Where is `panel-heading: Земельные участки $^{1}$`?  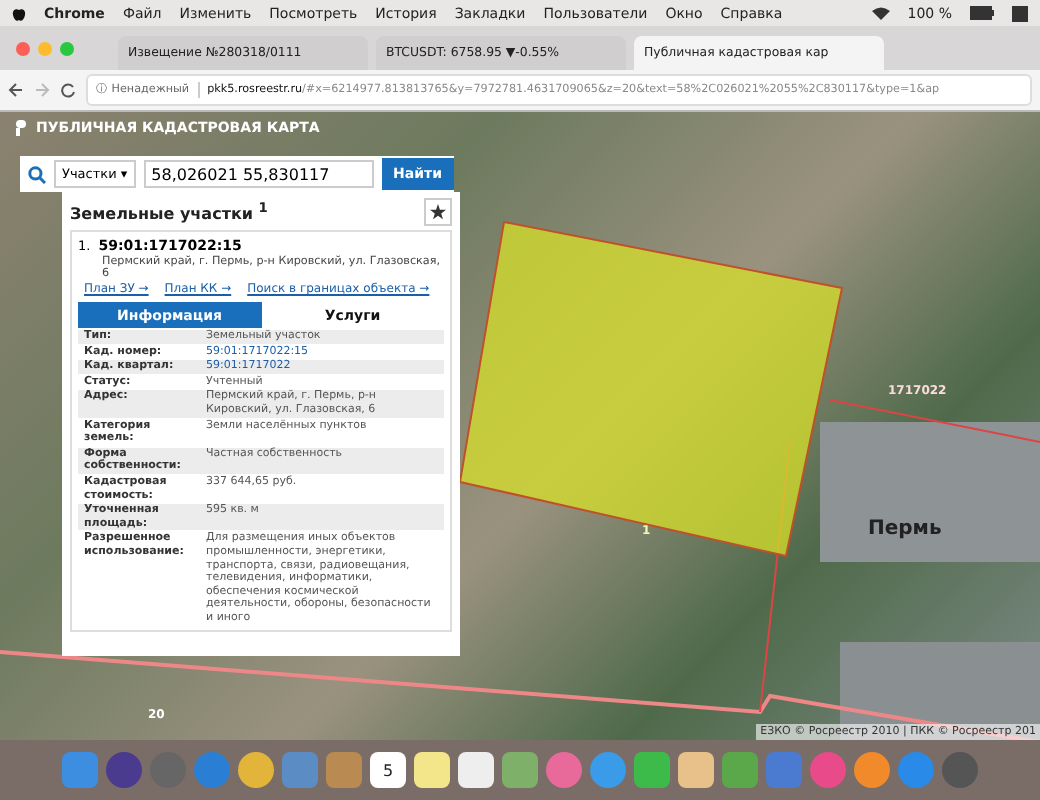 panel-heading: Земельные участки $^{1}$ is located at coordinates (169, 212).